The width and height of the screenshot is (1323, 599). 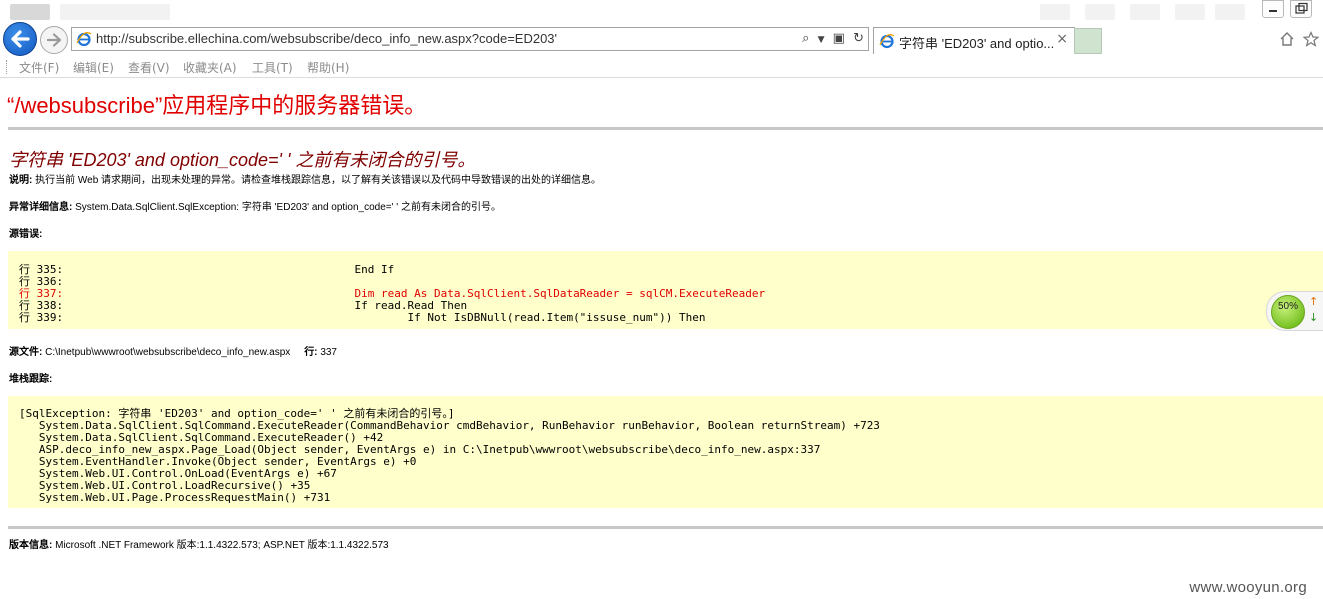 What do you see at coordinates (1248, 587) in the screenshot?
I see `watermark: www.wooyun.org` at bounding box center [1248, 587].